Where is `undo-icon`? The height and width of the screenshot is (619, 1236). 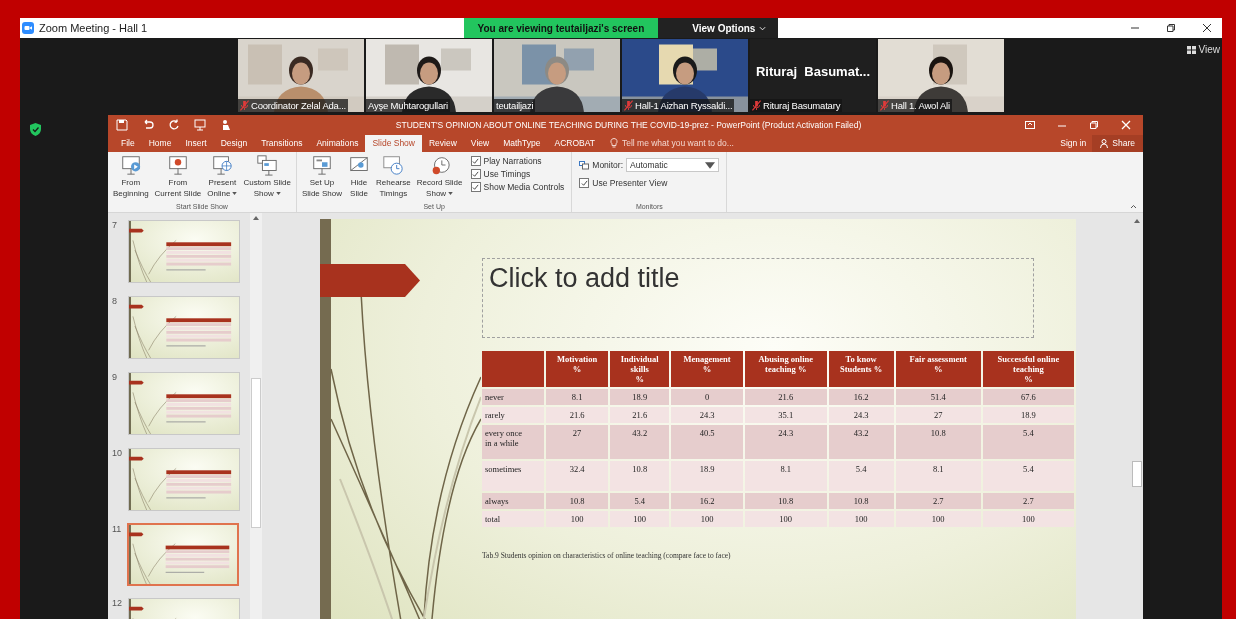
undo-icon is located at coordinates (148, 125).